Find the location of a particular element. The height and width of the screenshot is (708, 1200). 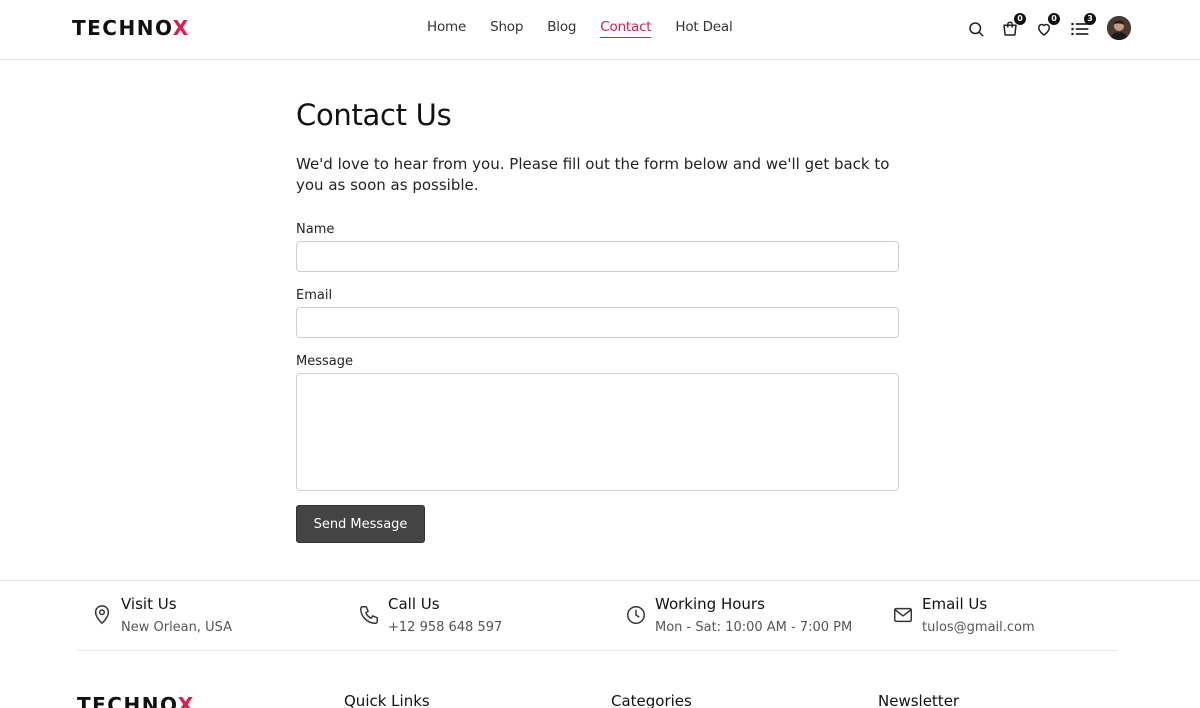

phone-icon is located at coordinates (369, 615).